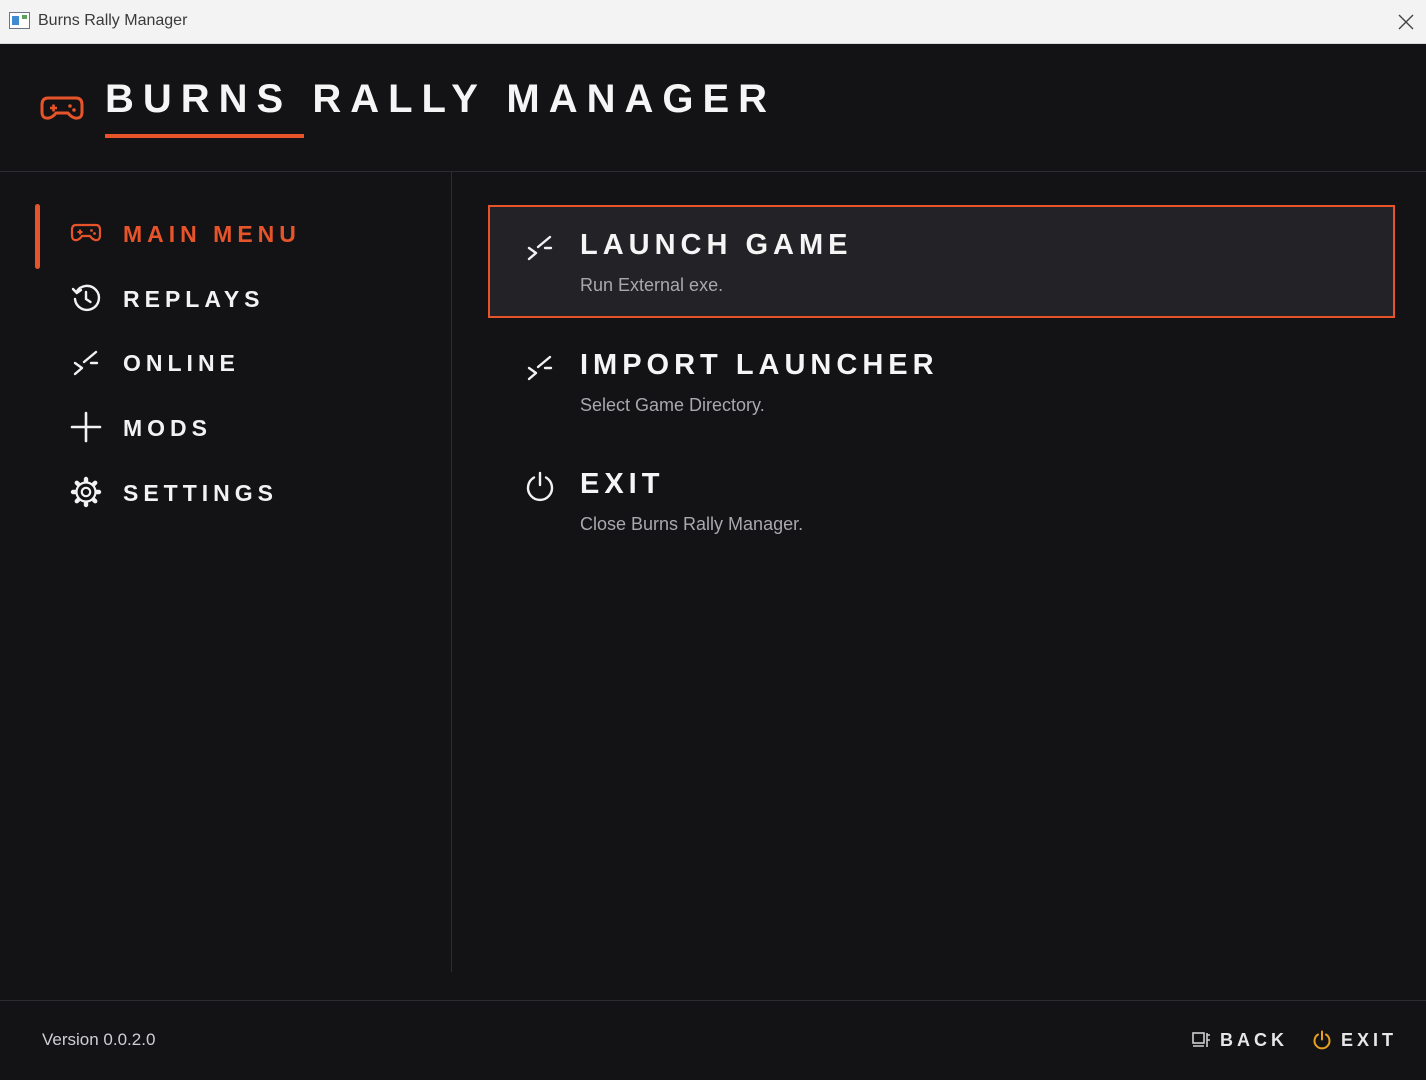 The image size is (1426, 1080). I want to click on footer-back-button: BACK, so click(1239, 1040).